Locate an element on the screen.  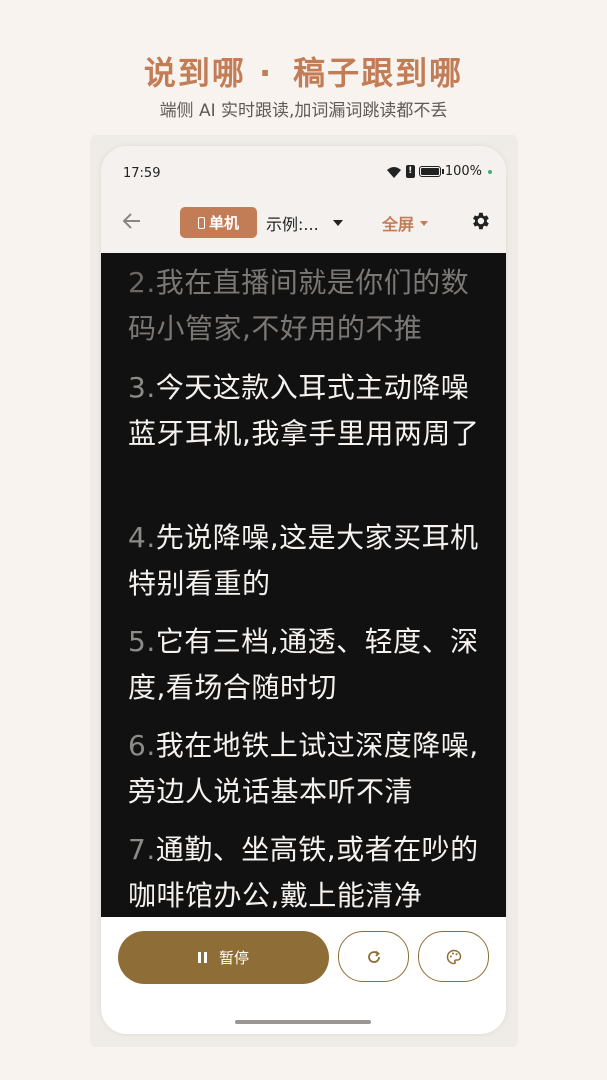
promo-headline: 说到哪 · 稿子跟到哪 is located at coordinates (303, 71).